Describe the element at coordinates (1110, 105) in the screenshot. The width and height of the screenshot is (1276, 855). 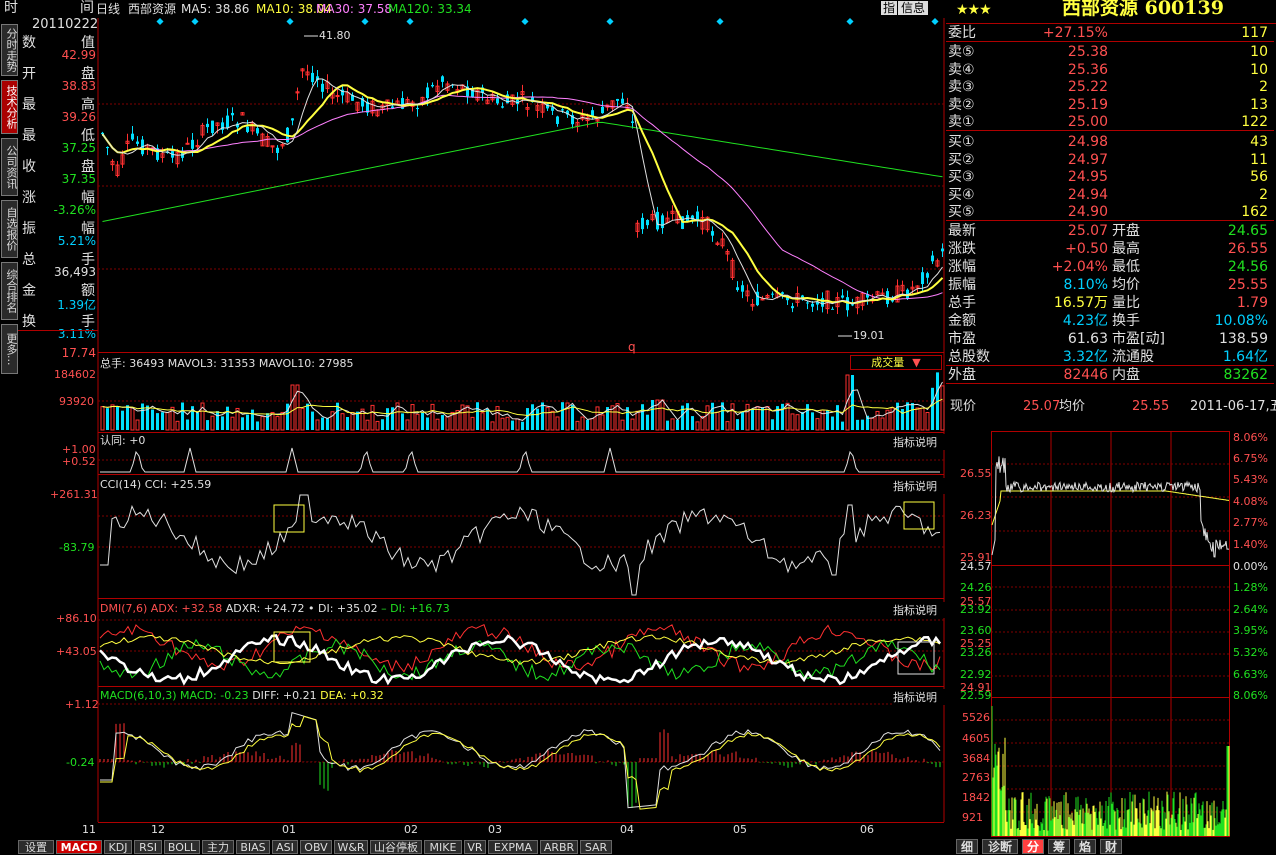
I see `quote-row: 卖② 25.19 13` at that location.